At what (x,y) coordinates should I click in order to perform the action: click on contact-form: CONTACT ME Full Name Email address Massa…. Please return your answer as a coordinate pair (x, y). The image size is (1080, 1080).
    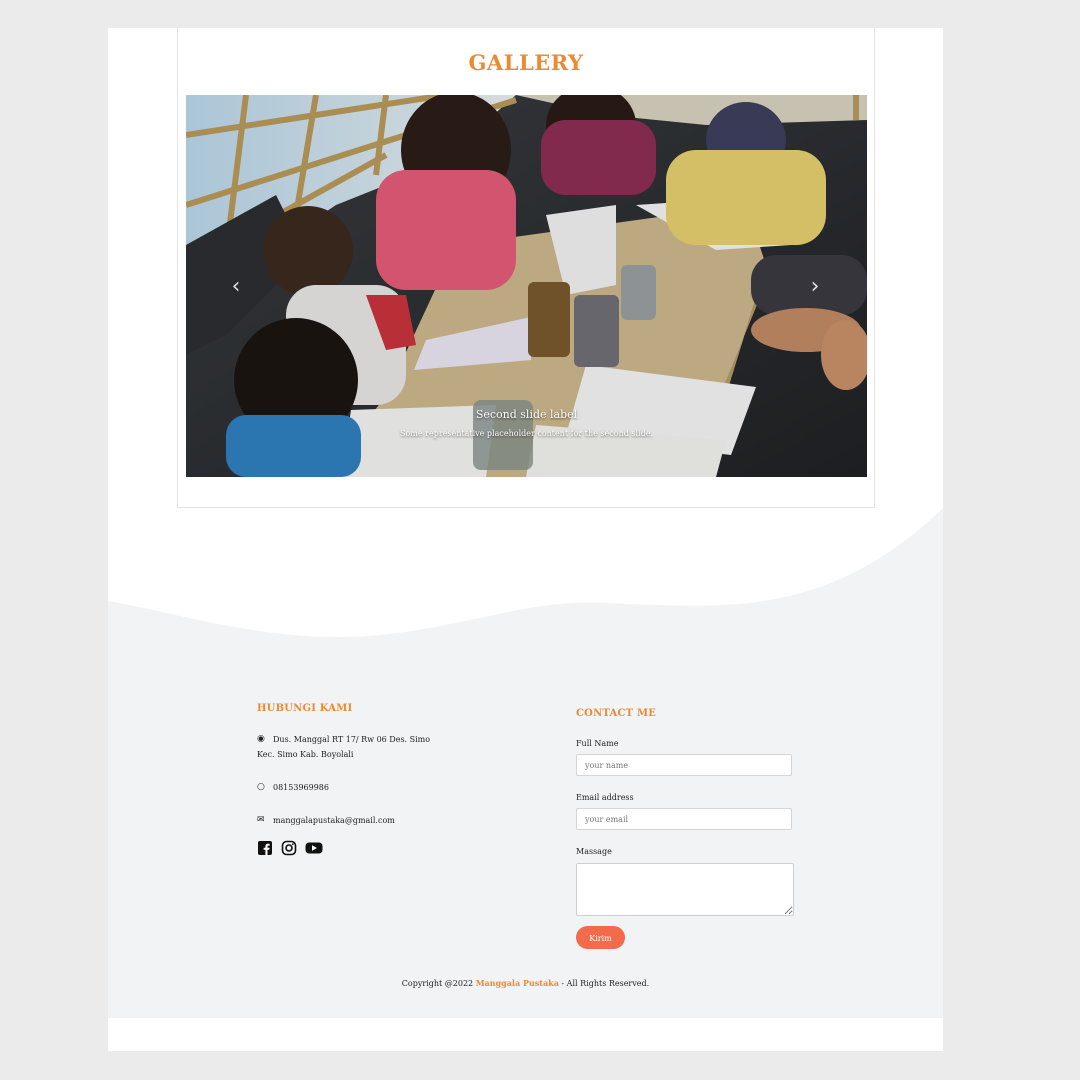
    Looking at the image, I should click on (686, 828).